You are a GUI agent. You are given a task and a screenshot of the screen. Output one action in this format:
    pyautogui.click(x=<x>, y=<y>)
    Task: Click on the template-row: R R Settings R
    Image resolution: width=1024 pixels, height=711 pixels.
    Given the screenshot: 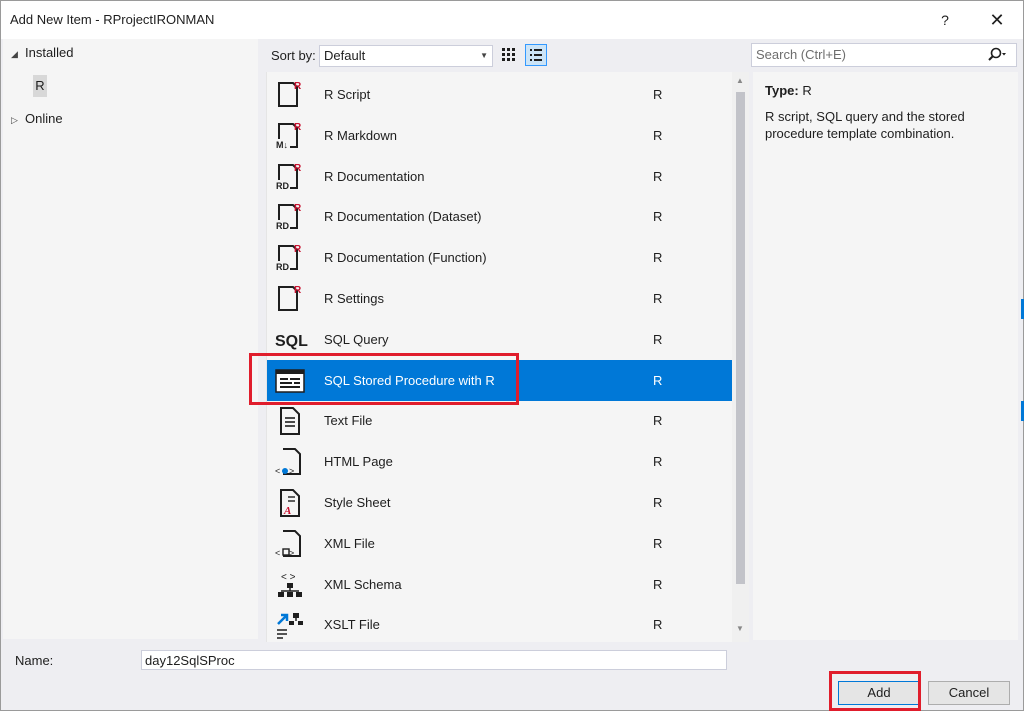 What is the action you would take?
    pyautogui.click(x=500, y=298)
    